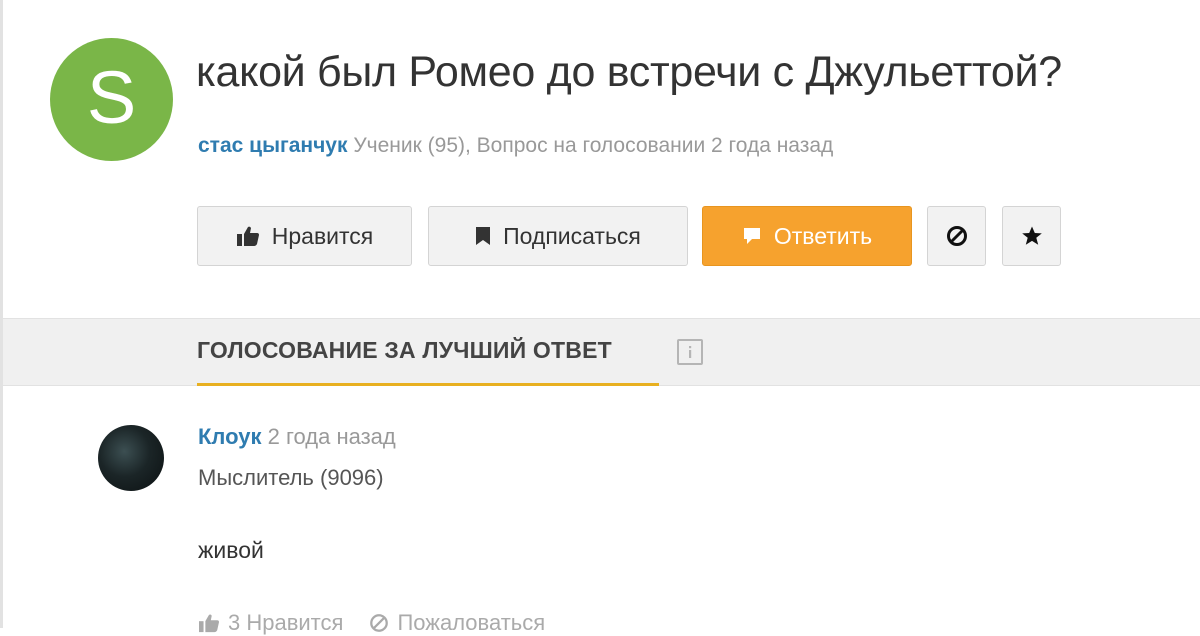 The width and height of the screenshot is (1200, 636). I want to click on report-button: Пожаловаться, so click(457, 623).